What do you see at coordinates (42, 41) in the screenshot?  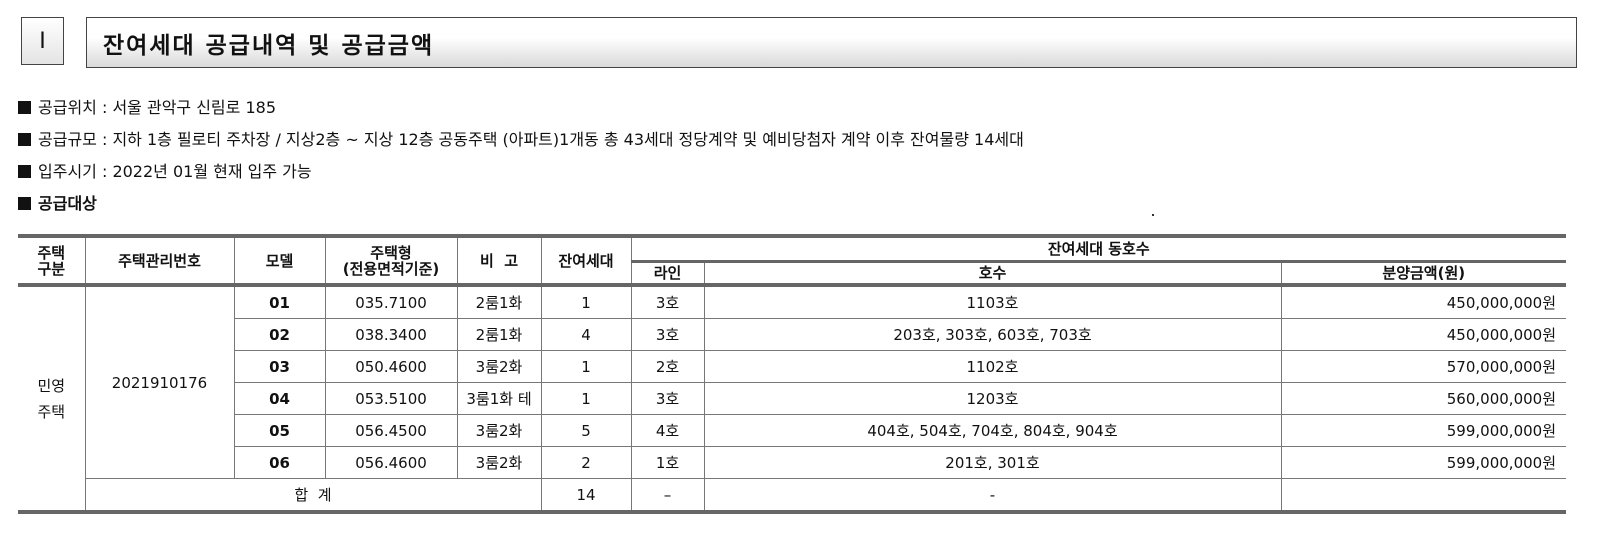 I see `section-number: Ⅰ` at bounding box center [42, 41].